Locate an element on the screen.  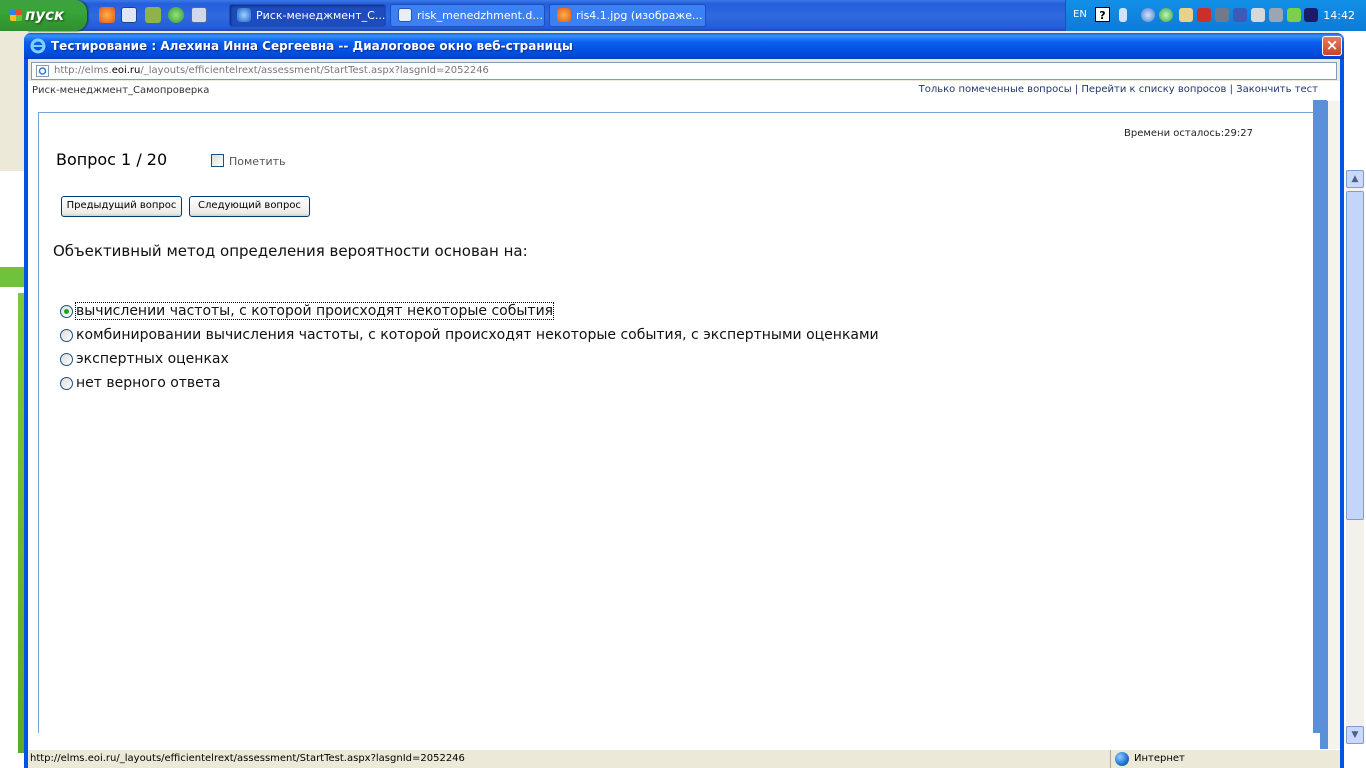
link-question-list: Перейти к списку вопросов is located at coordinates (1153, 89).